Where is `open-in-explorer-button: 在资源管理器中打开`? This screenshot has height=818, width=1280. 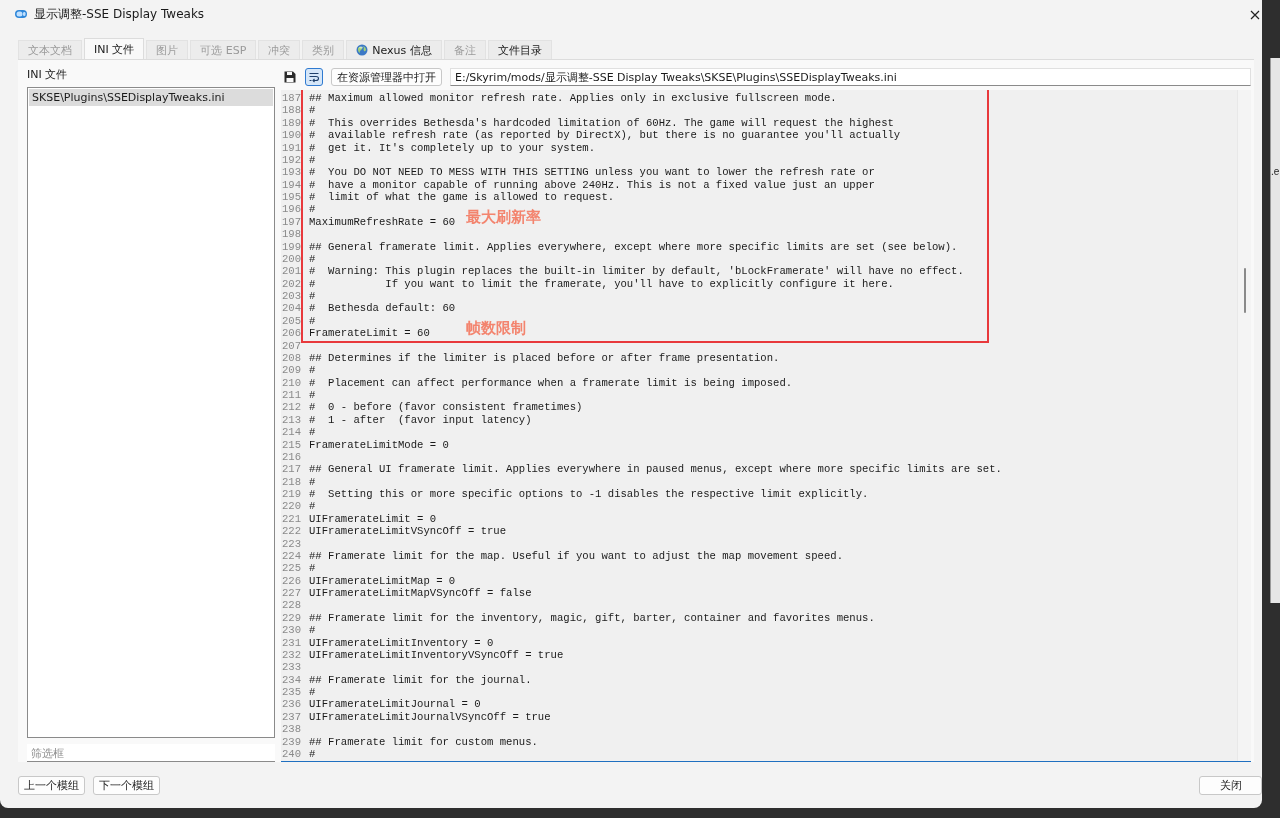
open-in-explorer-button: 在资源管理器中打开 is located at coordinates (386, 77).